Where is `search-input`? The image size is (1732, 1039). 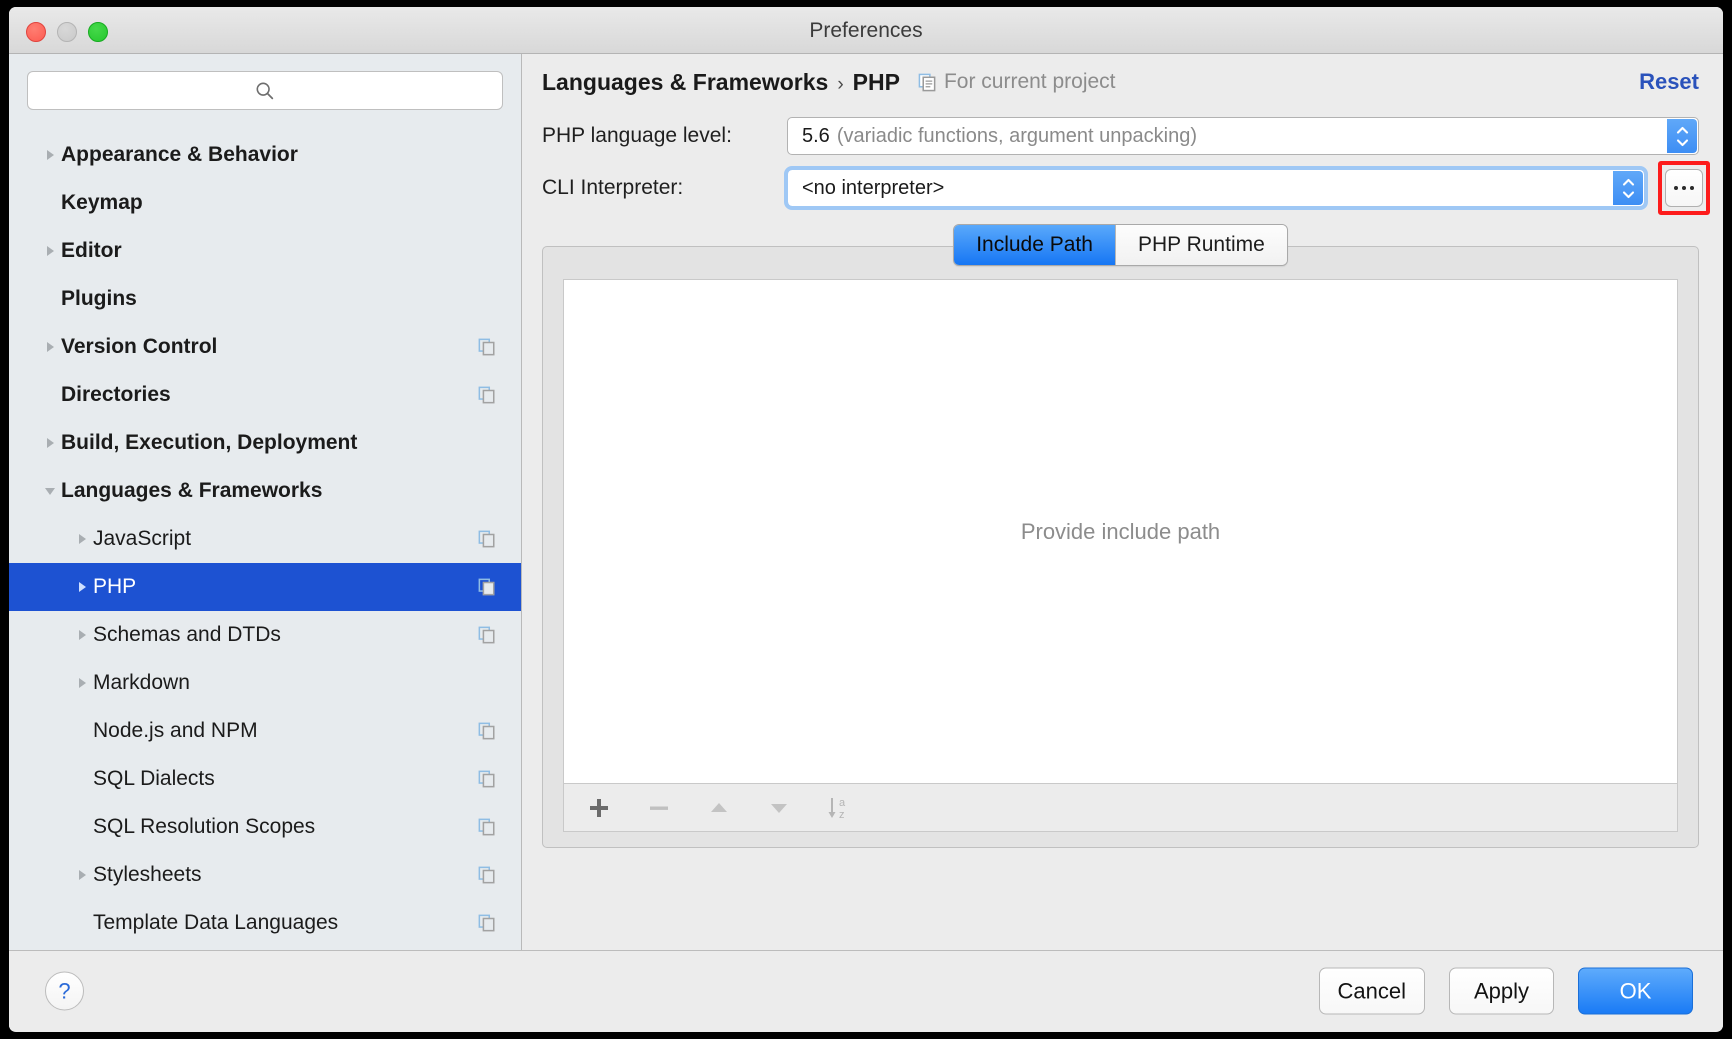
search-input is located at coordinates (265, 90).